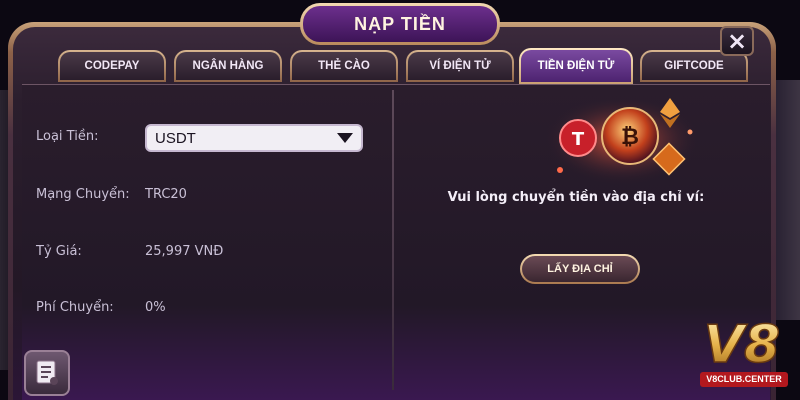  I want to click on fee-label: Phí Chuyển:, so click(75, 307).